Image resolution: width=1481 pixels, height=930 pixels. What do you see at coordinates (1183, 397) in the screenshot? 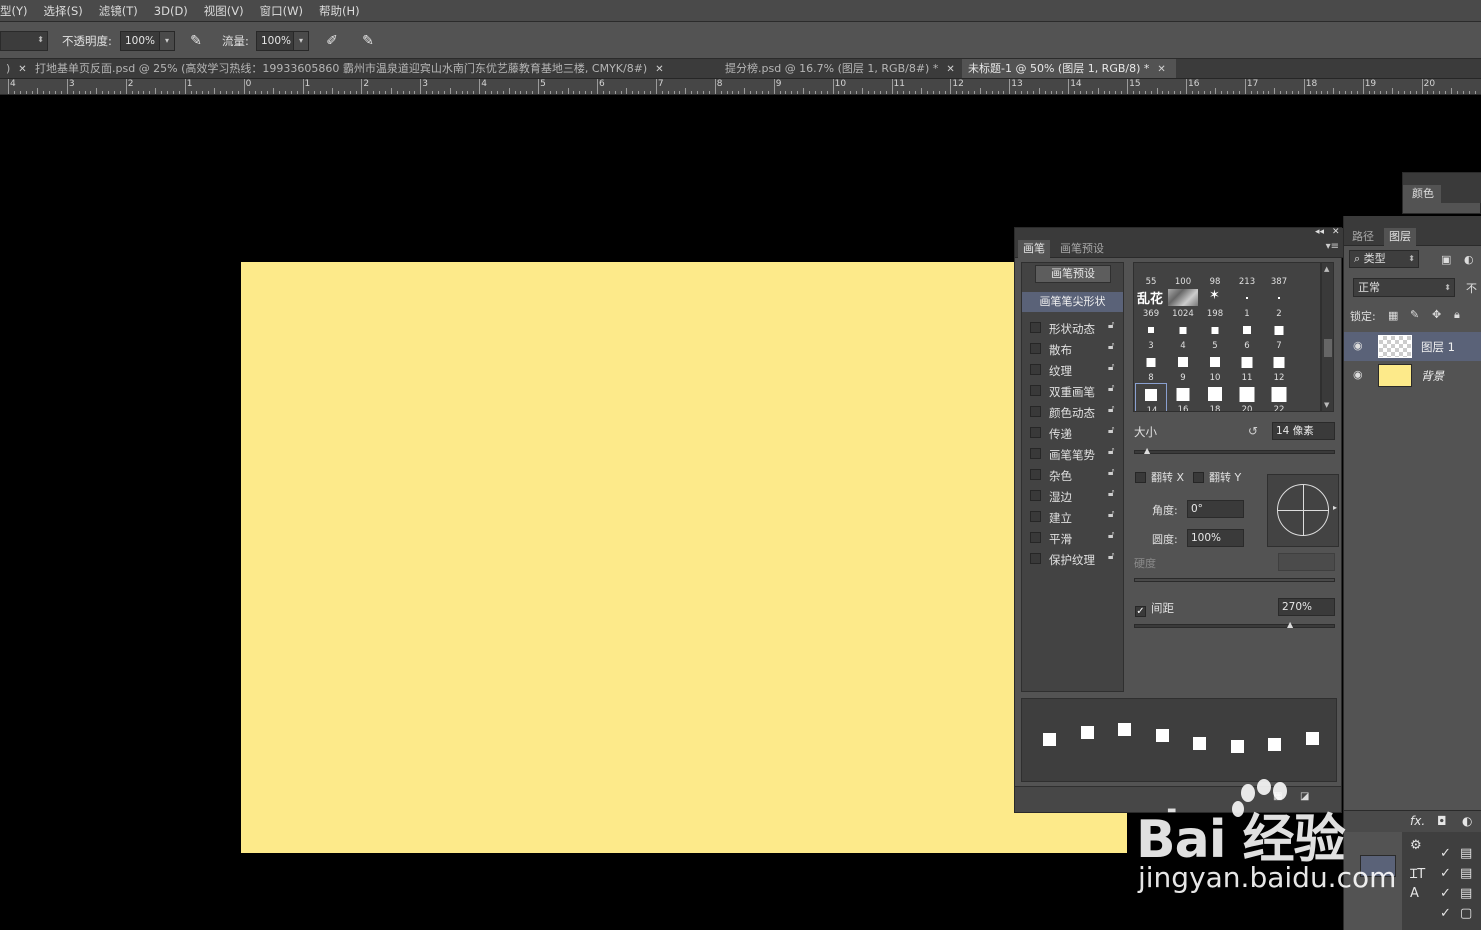
I see `brush-tip-cell: 16` at bounding box center [1183, 397].